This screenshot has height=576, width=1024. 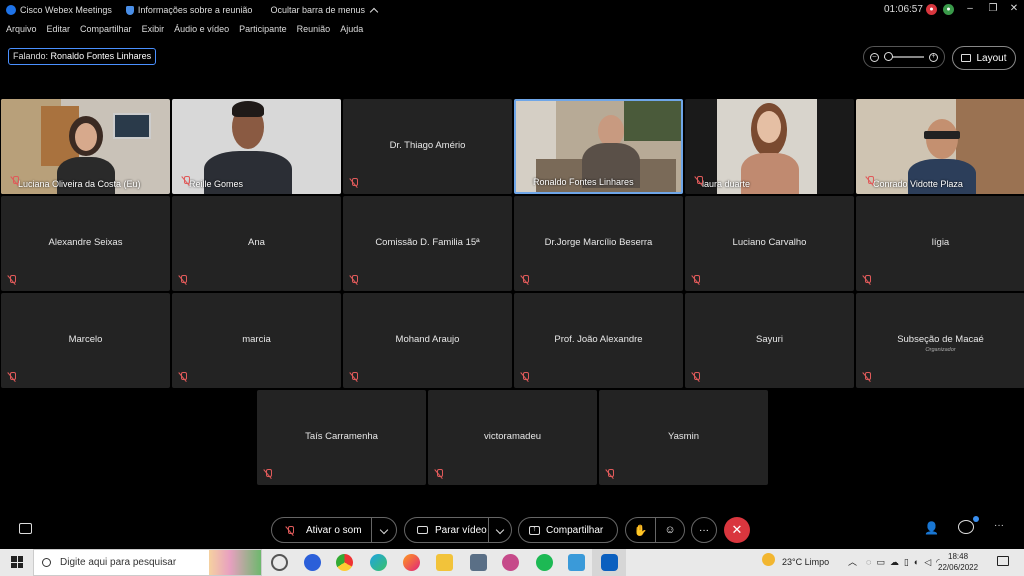 What do you see at coordinates (940, 243) in the screenshot?
I see `participant-tile: lígia` at bounding box center [940, 243].